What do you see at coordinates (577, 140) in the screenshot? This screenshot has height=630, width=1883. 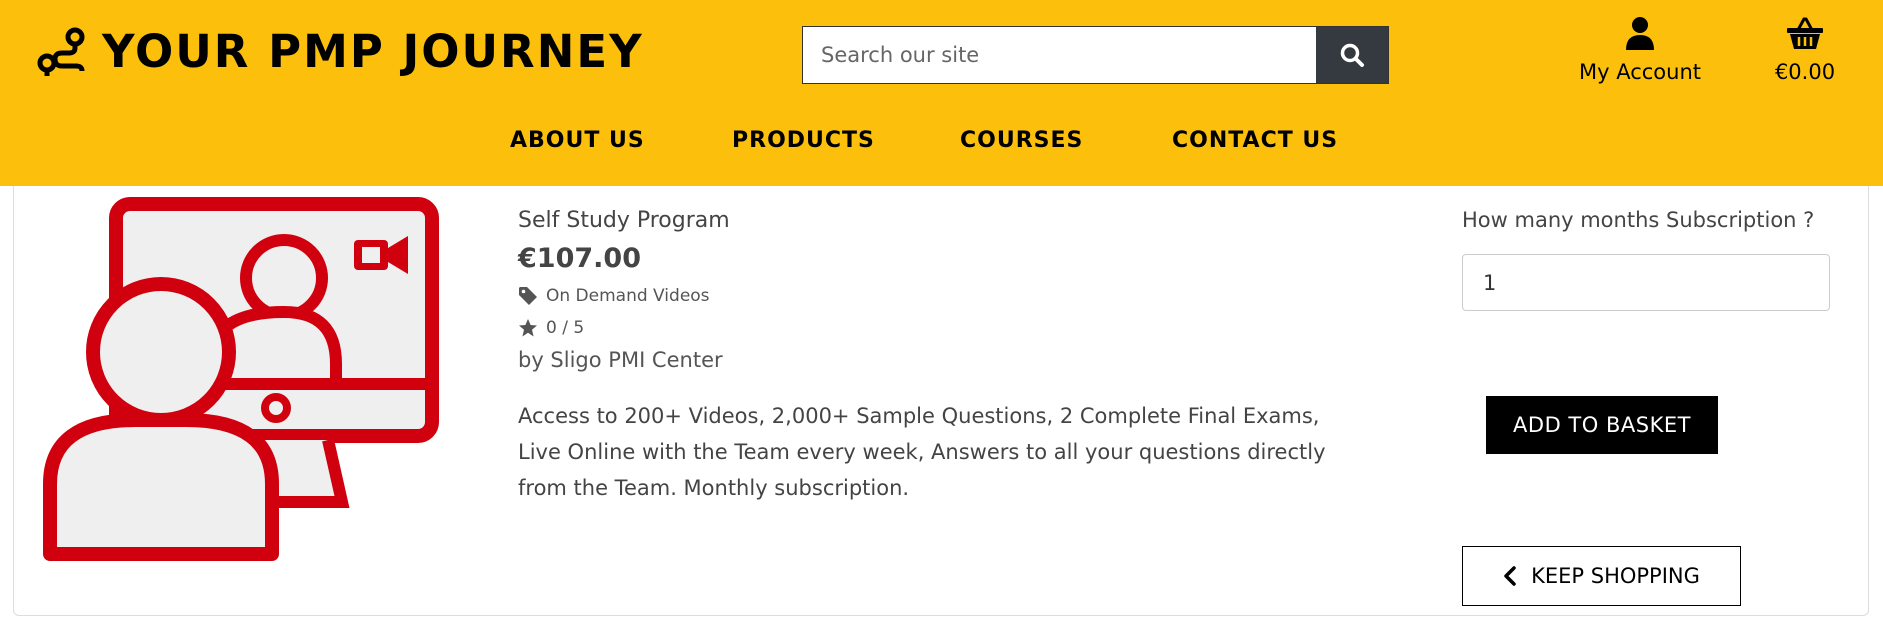 I see `nav-about-us: ABOUT US` at bounding box center [577, 140].